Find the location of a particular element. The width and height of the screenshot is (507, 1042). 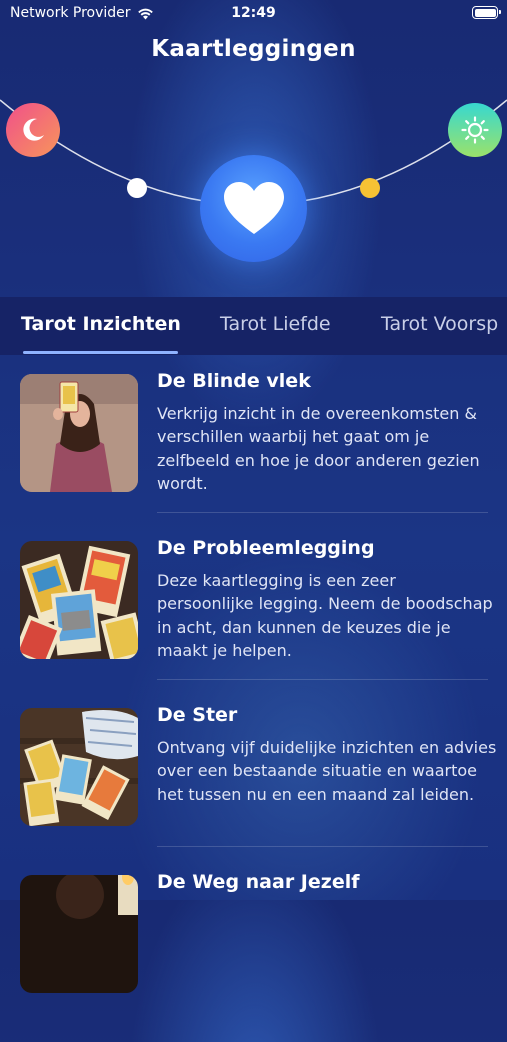

heart-button is located at coordinates (253, 208).